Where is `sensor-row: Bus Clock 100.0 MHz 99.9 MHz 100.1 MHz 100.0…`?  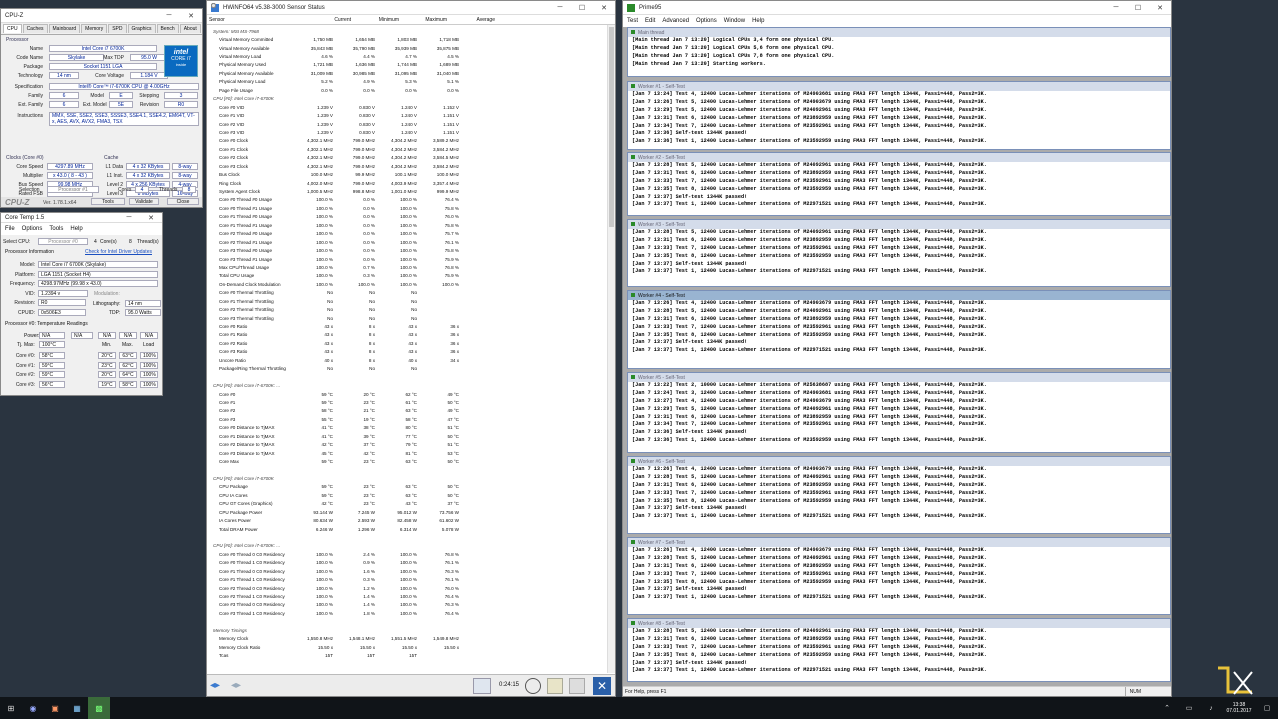
sensor-row: Bus Clock 100.0 MHz 99.9 MHz 100.1 MHz 100.0… is located at coordinates (335, 90).